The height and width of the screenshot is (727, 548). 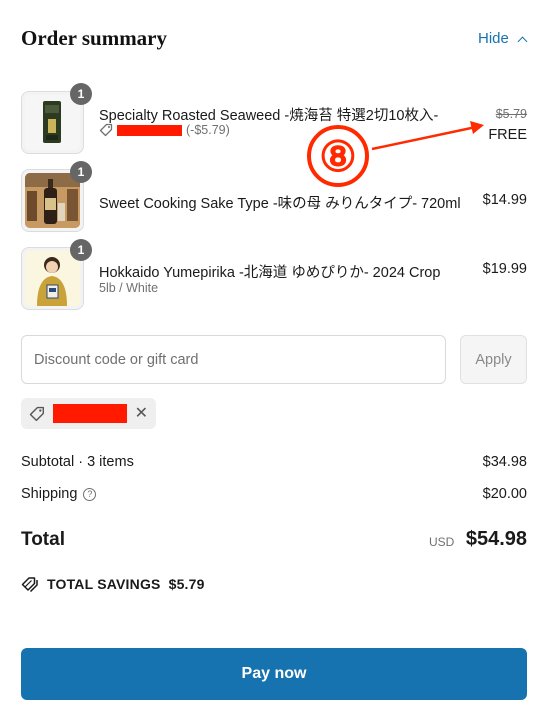 I want to click on annotation-arrow, so click(x=427, y=136).